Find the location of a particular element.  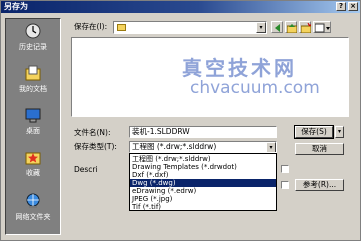

cancel-button: 取消 is located at coordinates (319, 149).